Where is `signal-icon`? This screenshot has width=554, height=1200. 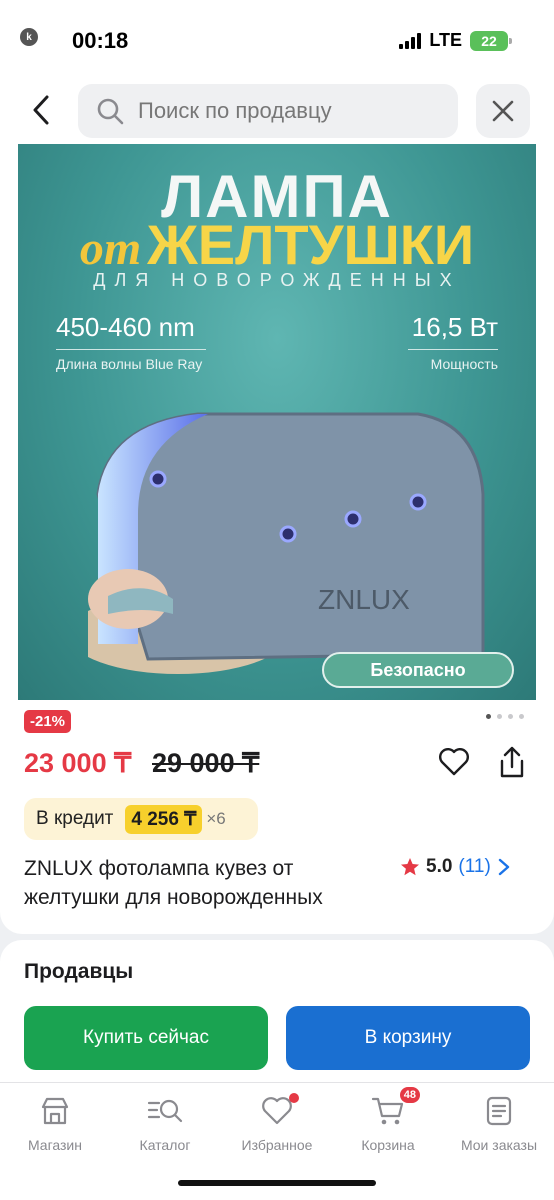
signal-icon is located at coordinates (410, 40).